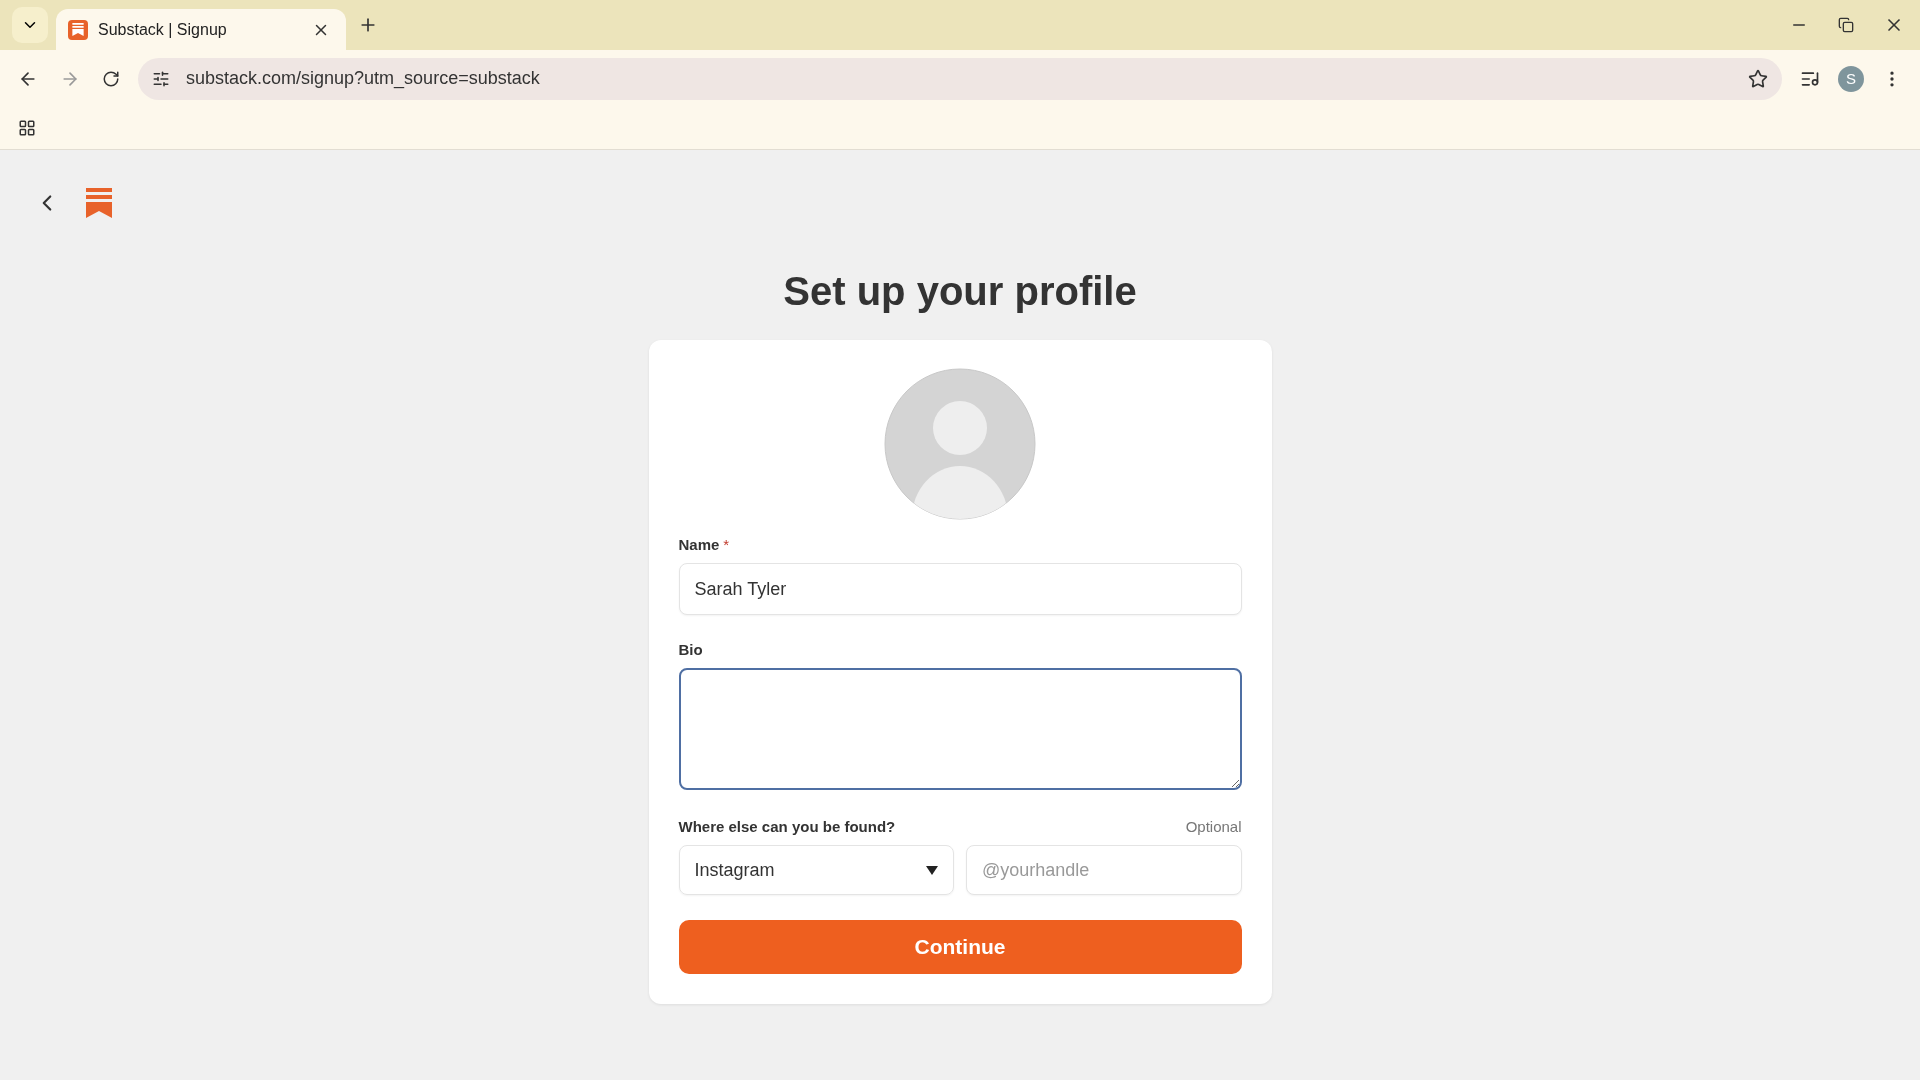  Describe the element at coordinates (816, 870) in the screenshot. I see `platform-select: Instagram` at that location.